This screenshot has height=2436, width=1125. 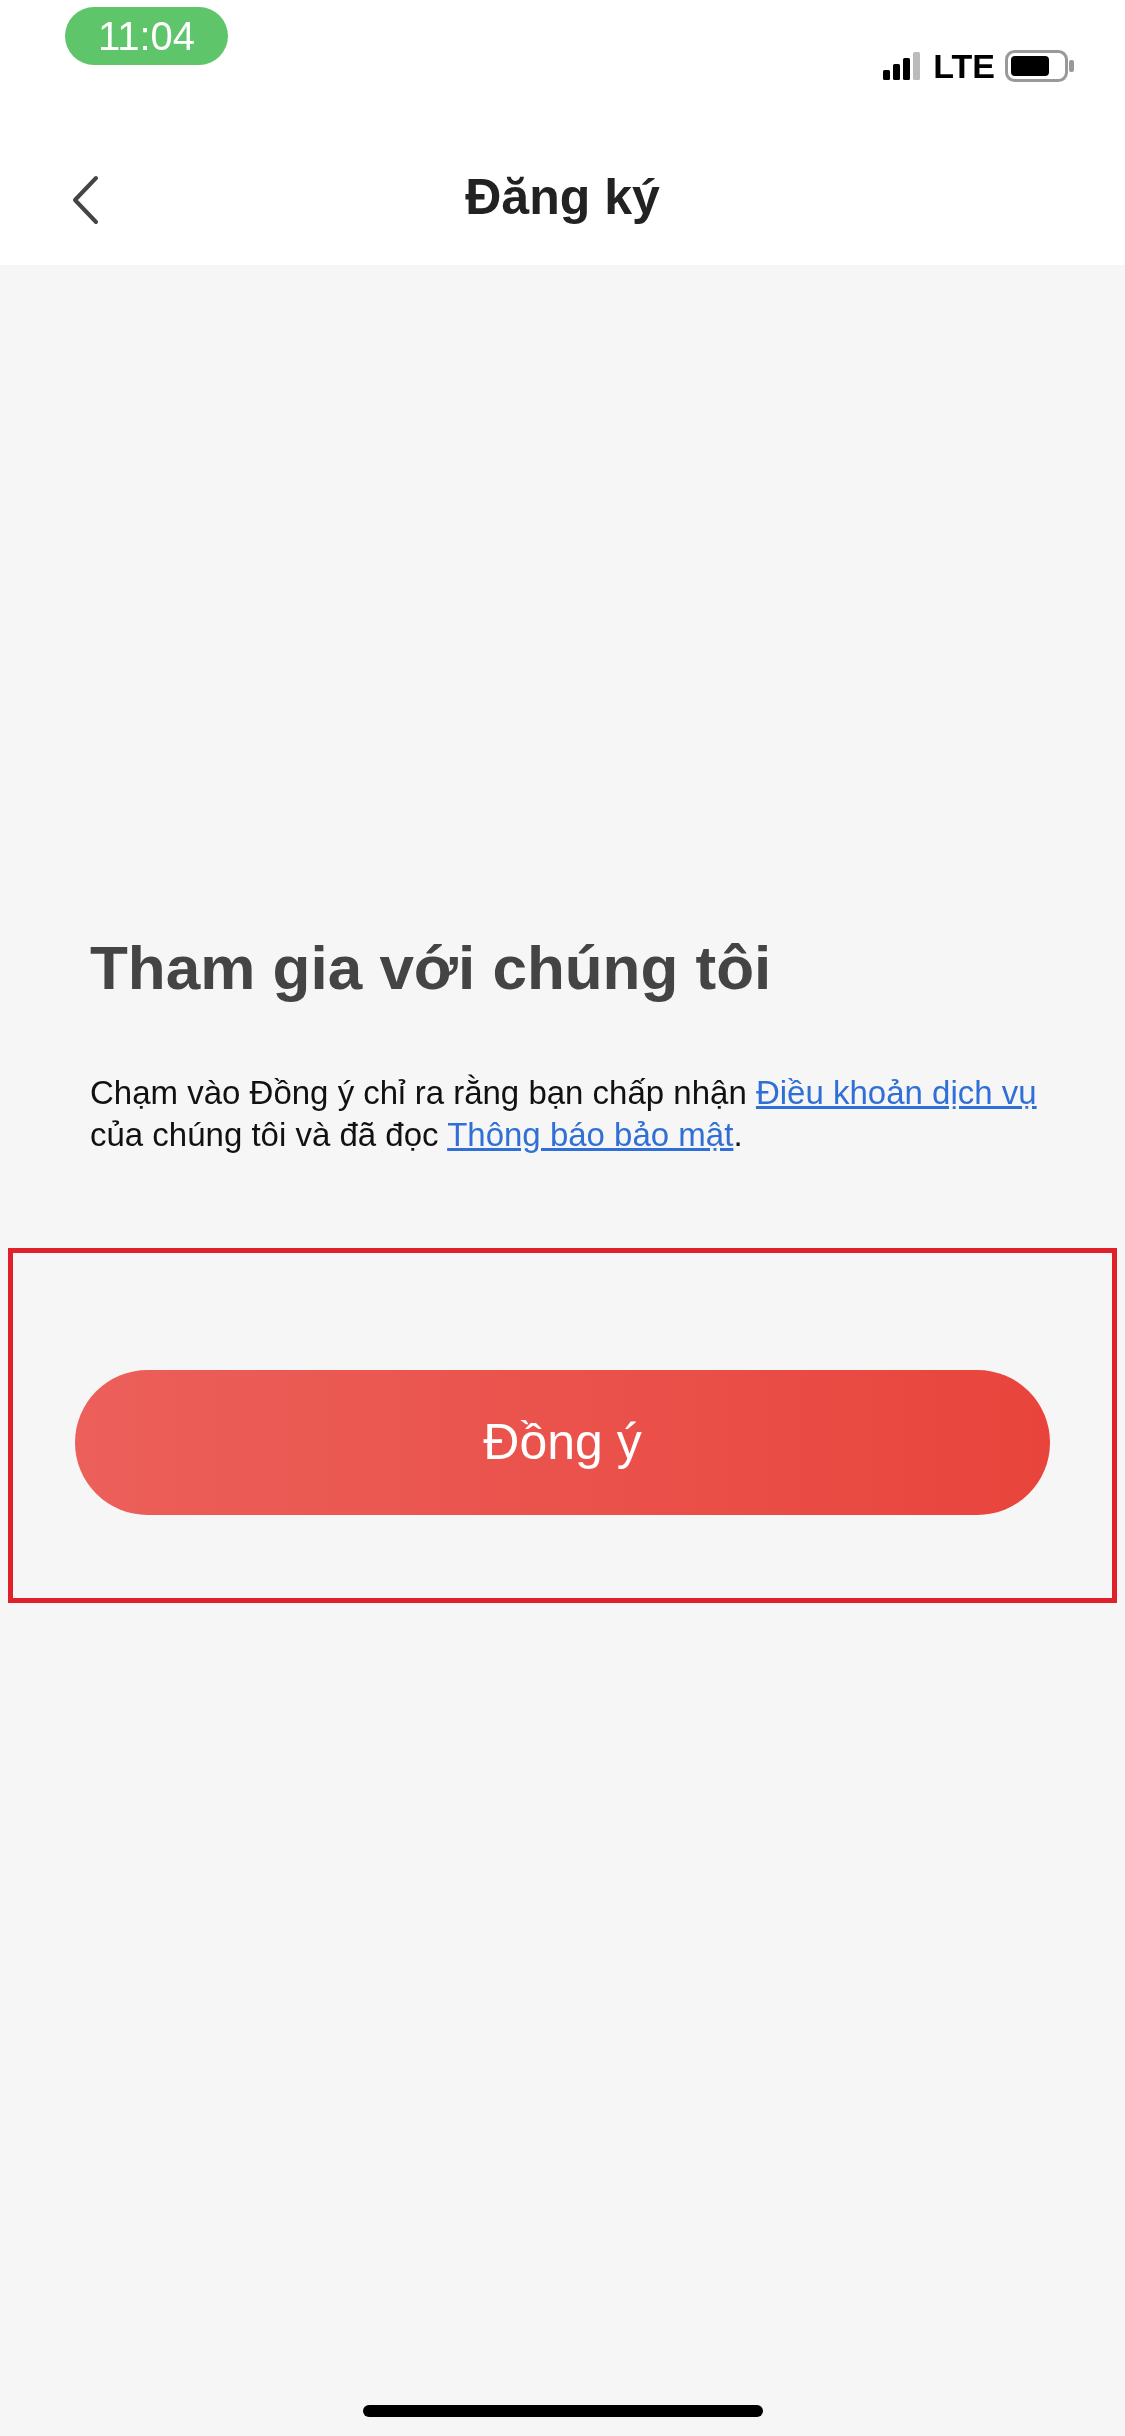 I want to click on heading: Tham gia với chúng tôi, so click(x=431, y=968).